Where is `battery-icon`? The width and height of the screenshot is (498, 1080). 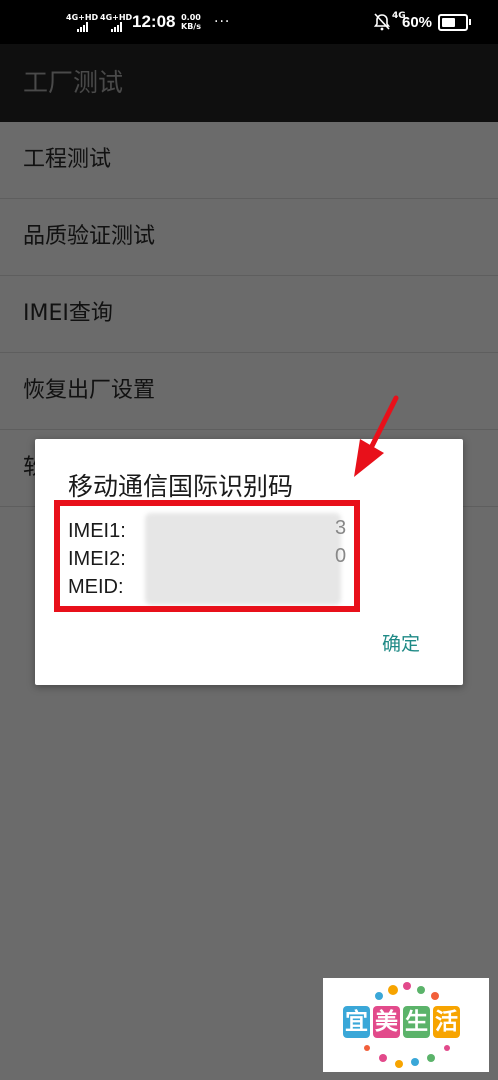
battery-icon is located at coordinates (454, 22).